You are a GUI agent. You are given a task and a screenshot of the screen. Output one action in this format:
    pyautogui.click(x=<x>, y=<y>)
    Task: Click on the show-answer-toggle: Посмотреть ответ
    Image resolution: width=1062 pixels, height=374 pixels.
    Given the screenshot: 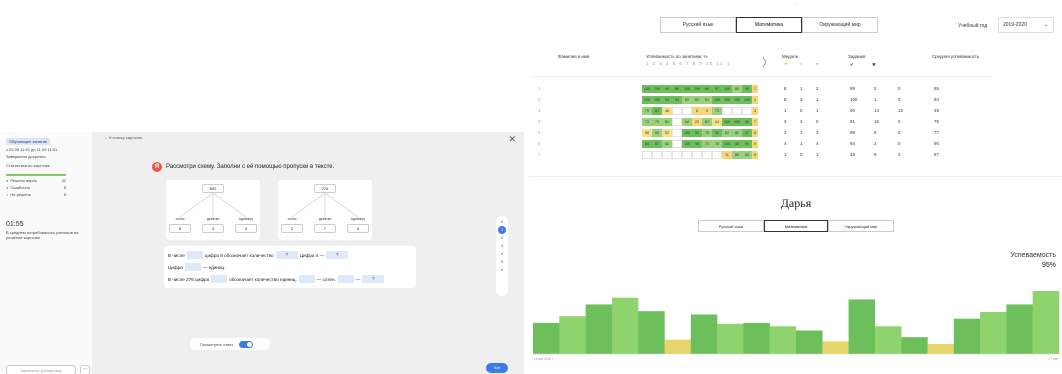 What is the action you would take?
    pyautogui.click(x=230, y=344)
    